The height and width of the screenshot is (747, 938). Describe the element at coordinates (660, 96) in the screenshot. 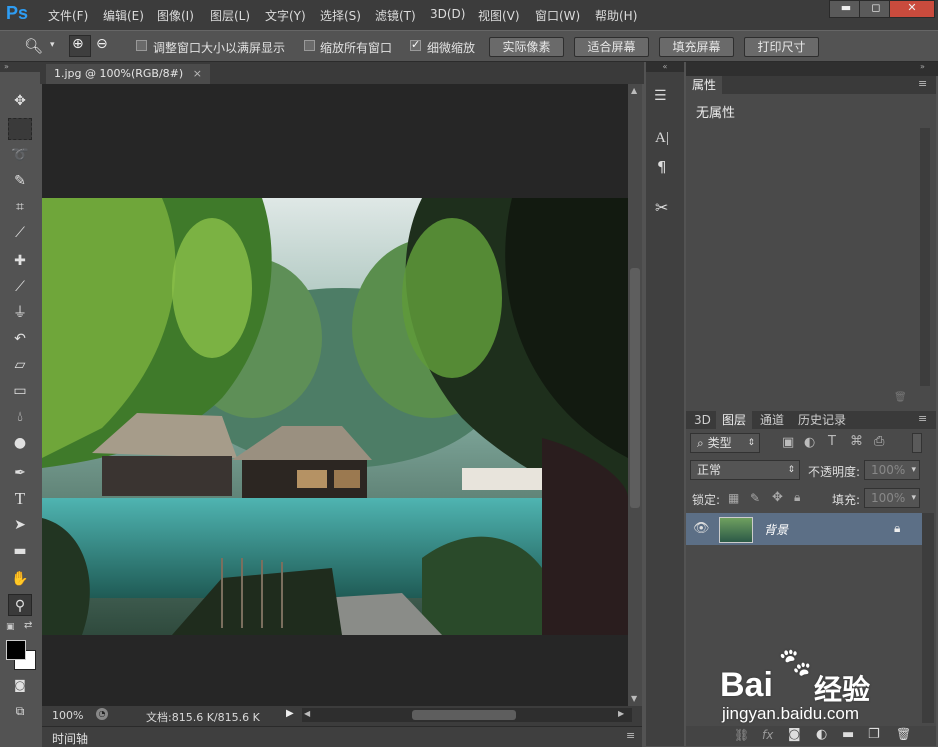

I see `tool-presets-icon: ☰` at that location.